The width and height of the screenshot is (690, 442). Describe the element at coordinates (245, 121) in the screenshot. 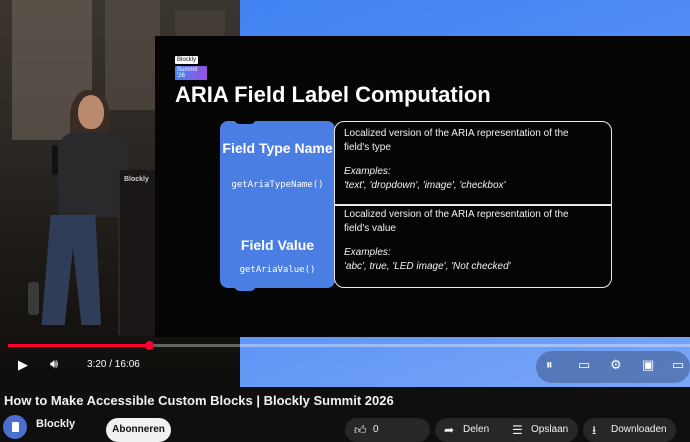

I see `block-notch-top` at that location.